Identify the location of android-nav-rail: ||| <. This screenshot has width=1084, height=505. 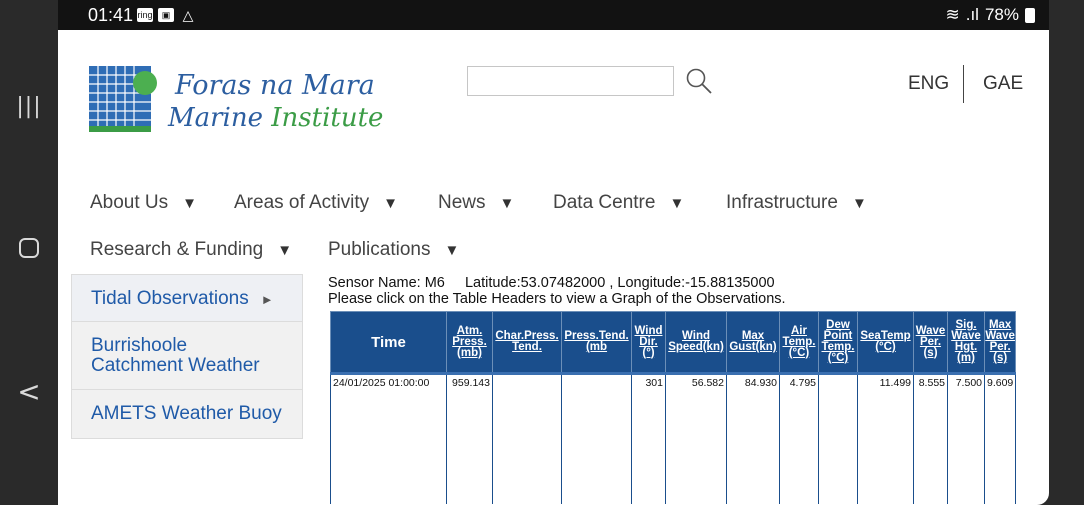
(29, 252).